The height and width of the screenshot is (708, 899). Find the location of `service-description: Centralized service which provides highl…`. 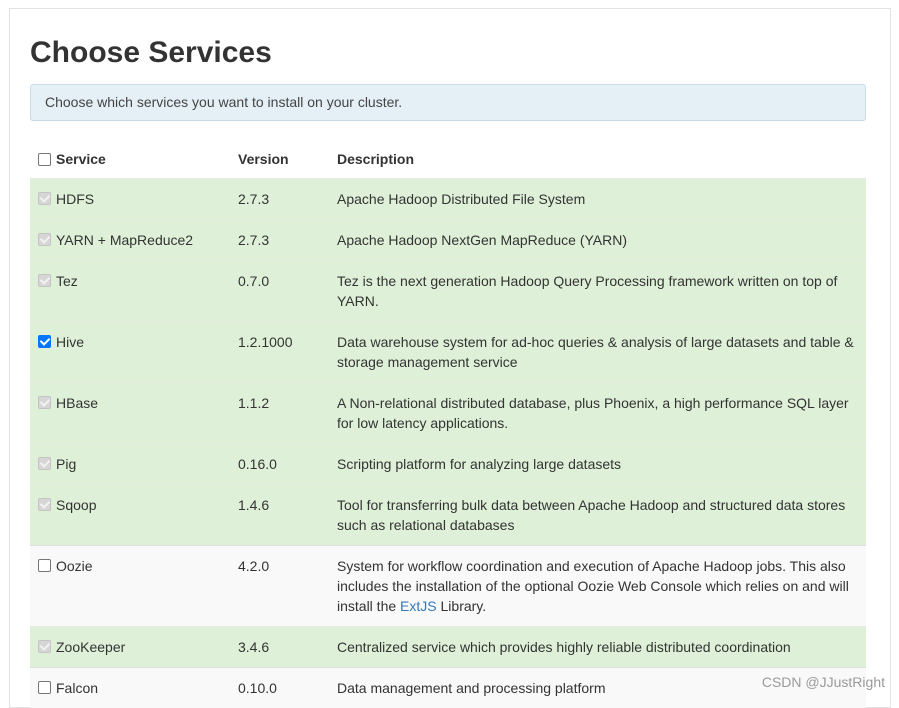

service-description: Centralized service which provides highl… is located at coordinates (601, 646).